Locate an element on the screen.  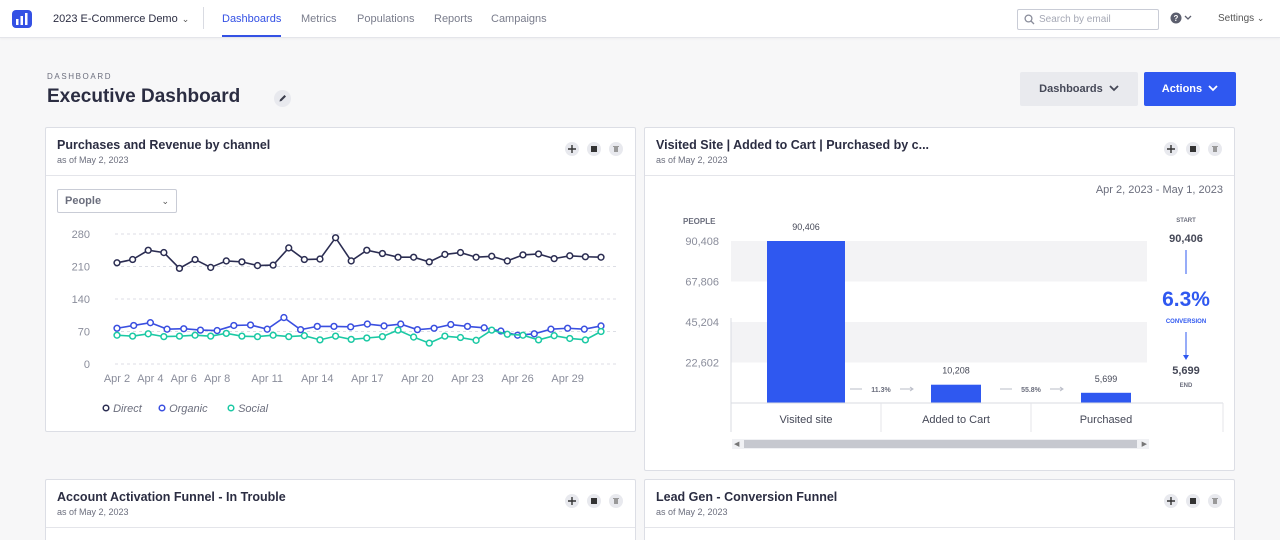
project-switcher: 2023 E-Commerce Demo ⌄ is located at coordinates (121, 19).